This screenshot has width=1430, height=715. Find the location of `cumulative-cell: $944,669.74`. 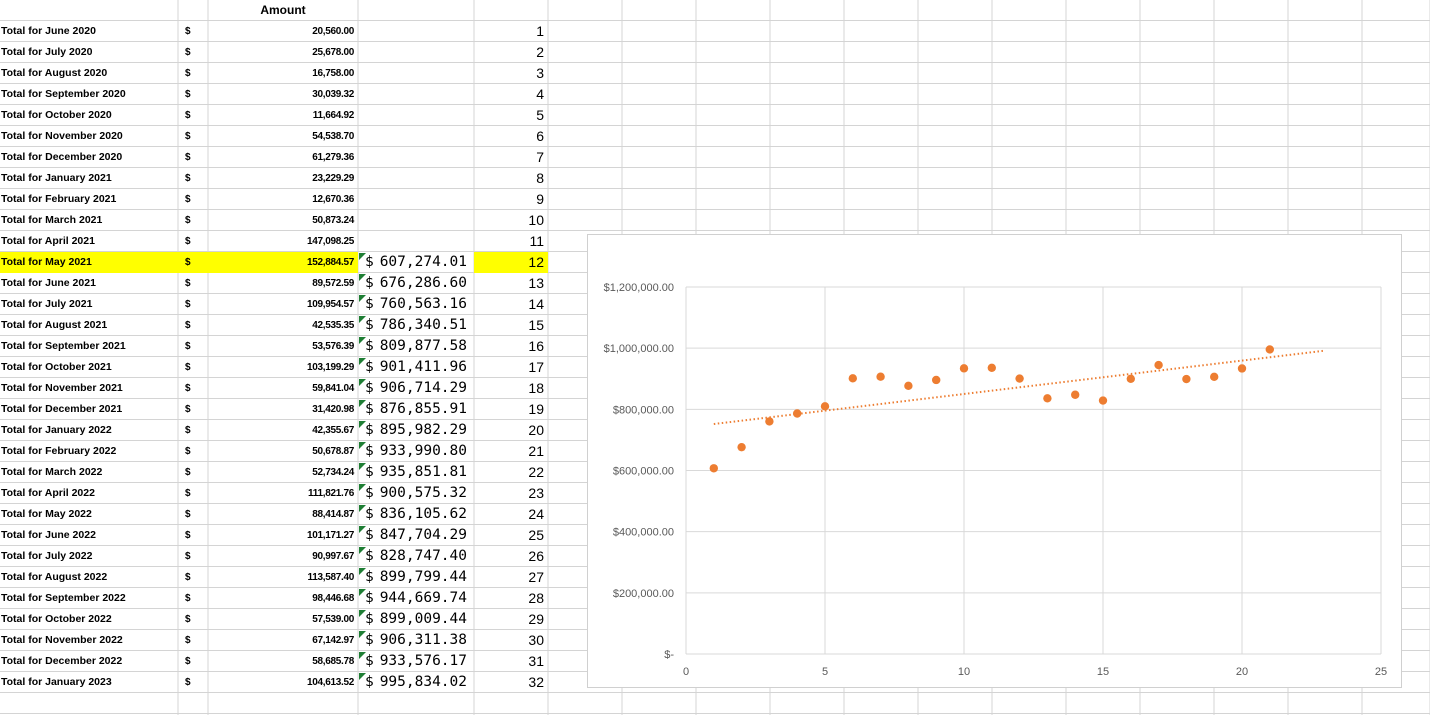

cumulative-cell: $944,669.74 is located at coordinates (416, 598).